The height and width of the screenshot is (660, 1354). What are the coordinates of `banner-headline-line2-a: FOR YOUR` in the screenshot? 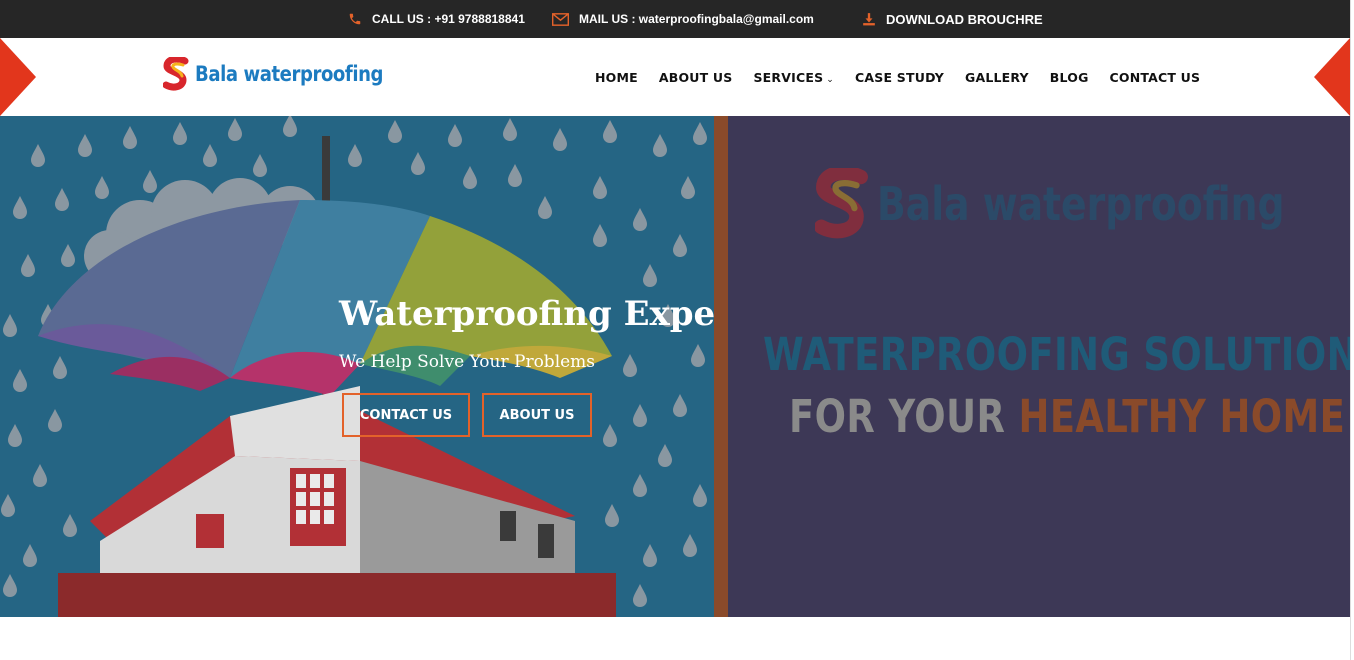 It's located at (904, 416).